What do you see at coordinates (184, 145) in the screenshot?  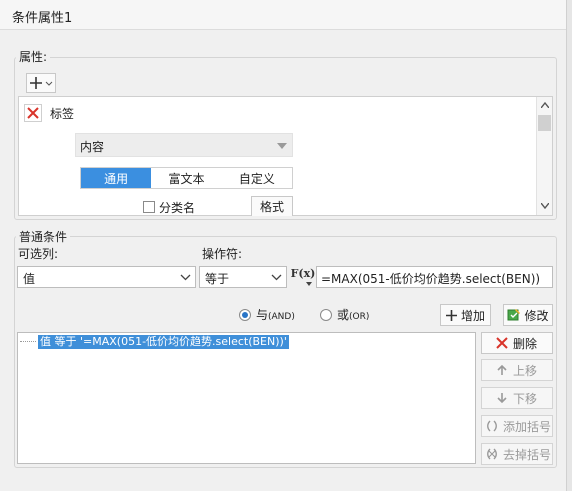 I see `content-select: 内容` at bounding box center [184, 145].